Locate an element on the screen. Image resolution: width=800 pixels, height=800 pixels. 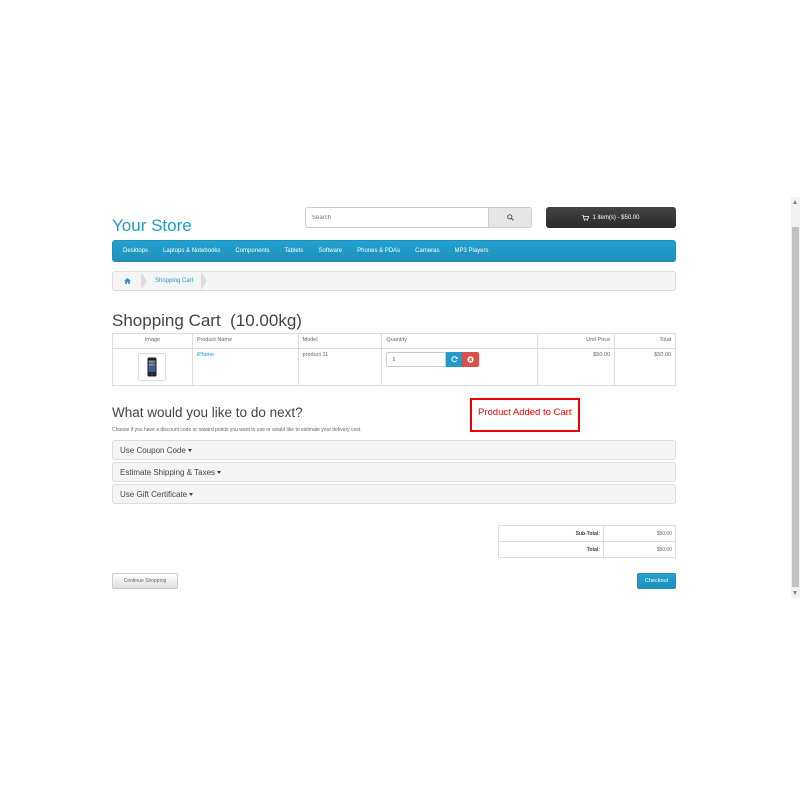
cart-button: 1 item(s) - $50.00 is located at coordinates (611, 217).